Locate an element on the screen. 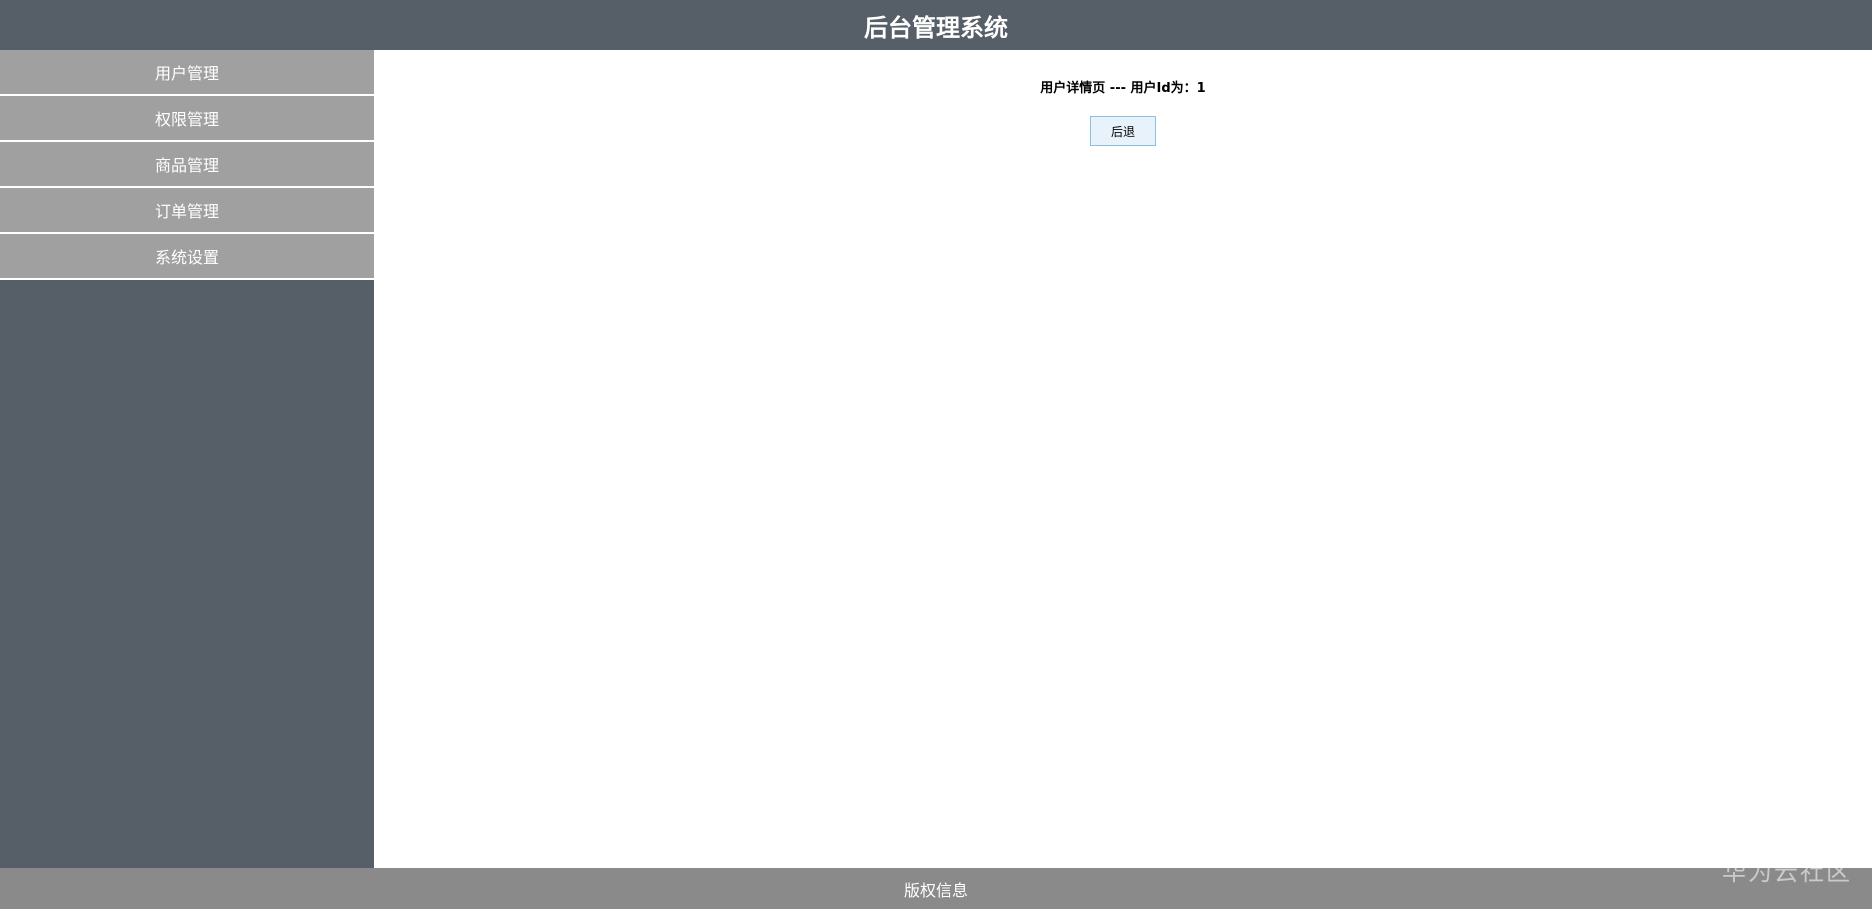 The image size is (1872, 909). copyright-text: 版权信息 is located at coordinates (935, 890).